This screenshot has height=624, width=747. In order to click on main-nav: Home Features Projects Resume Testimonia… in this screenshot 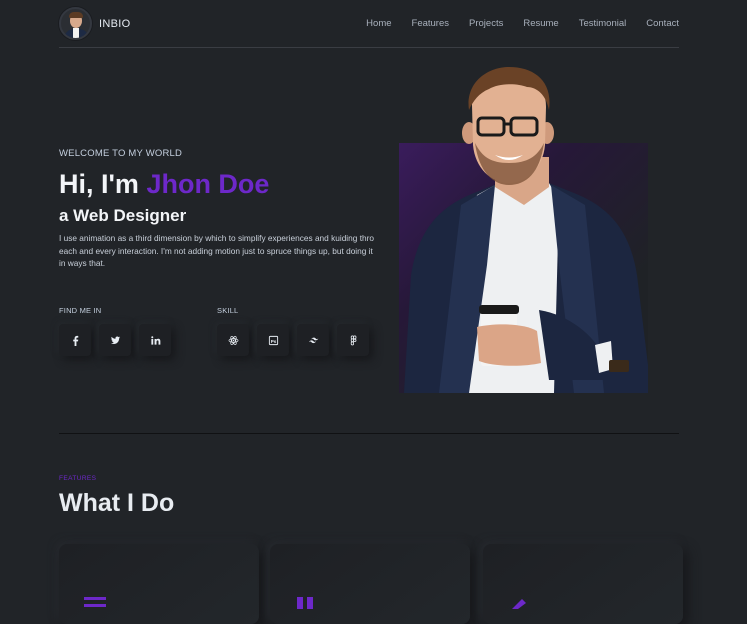, I will do `click(522, 23)`.